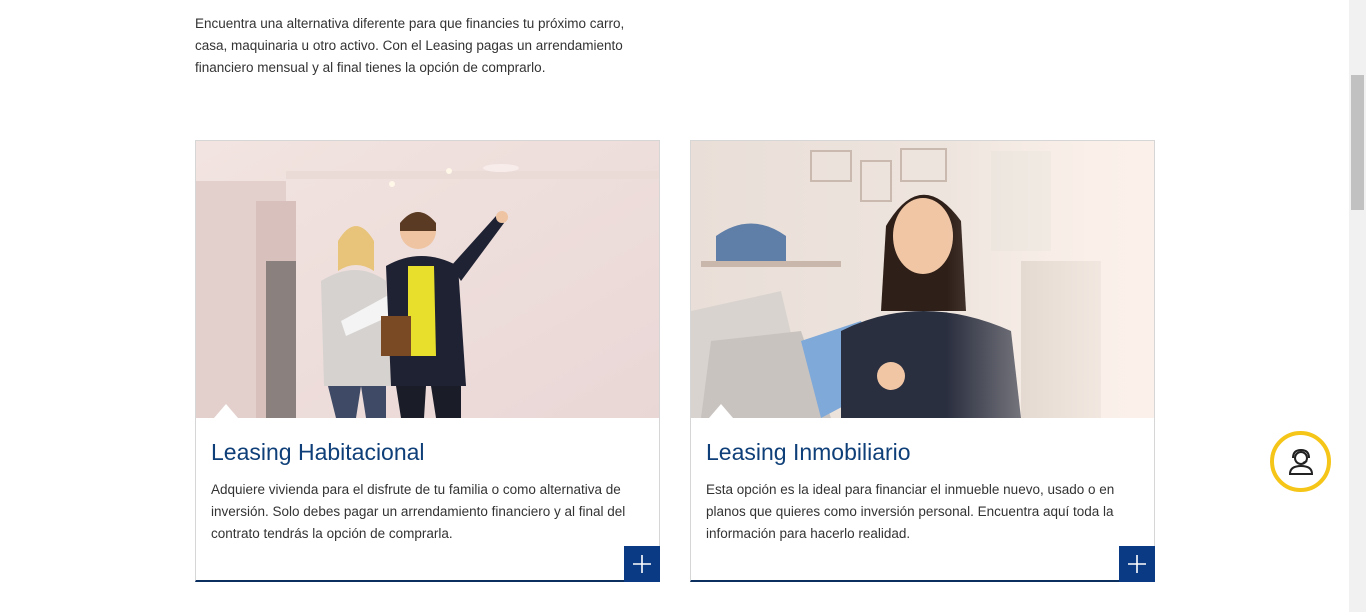  Describe the element at coordinates (808, 452) in the screenshot. I see `card-title: Leasing Inmobiliario` at that location.